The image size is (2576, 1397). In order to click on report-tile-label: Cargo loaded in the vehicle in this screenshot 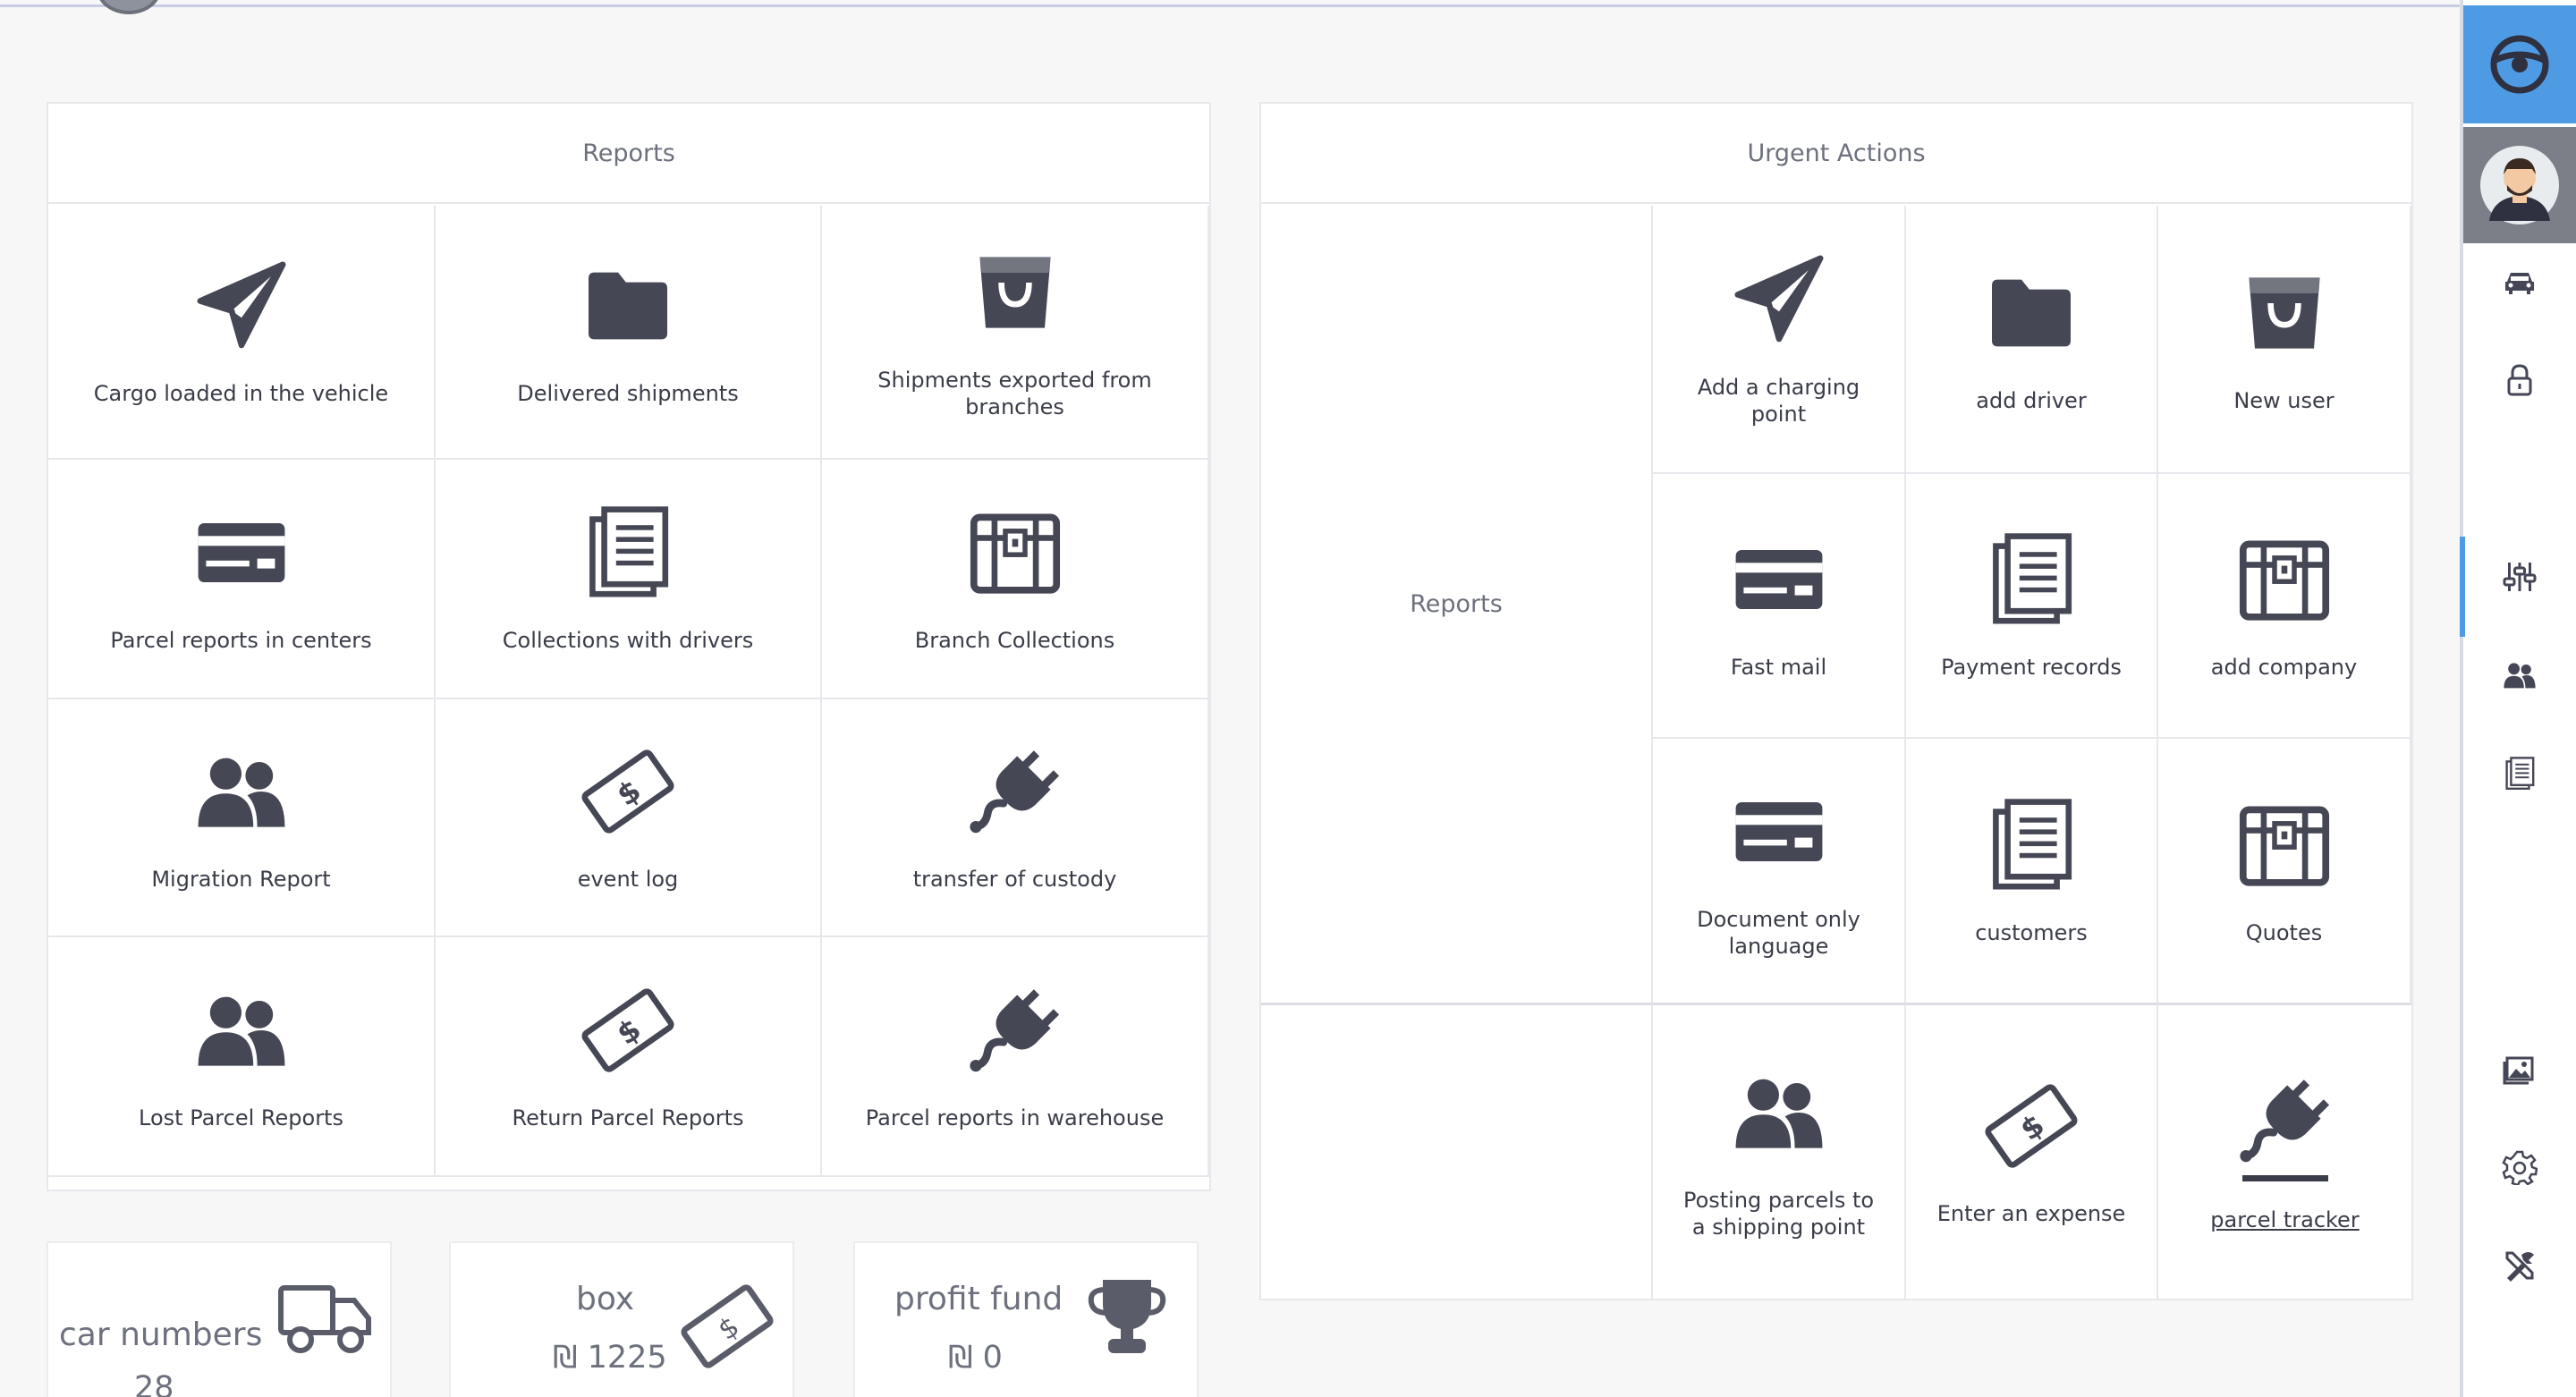, I will do `click(241, 393)`.